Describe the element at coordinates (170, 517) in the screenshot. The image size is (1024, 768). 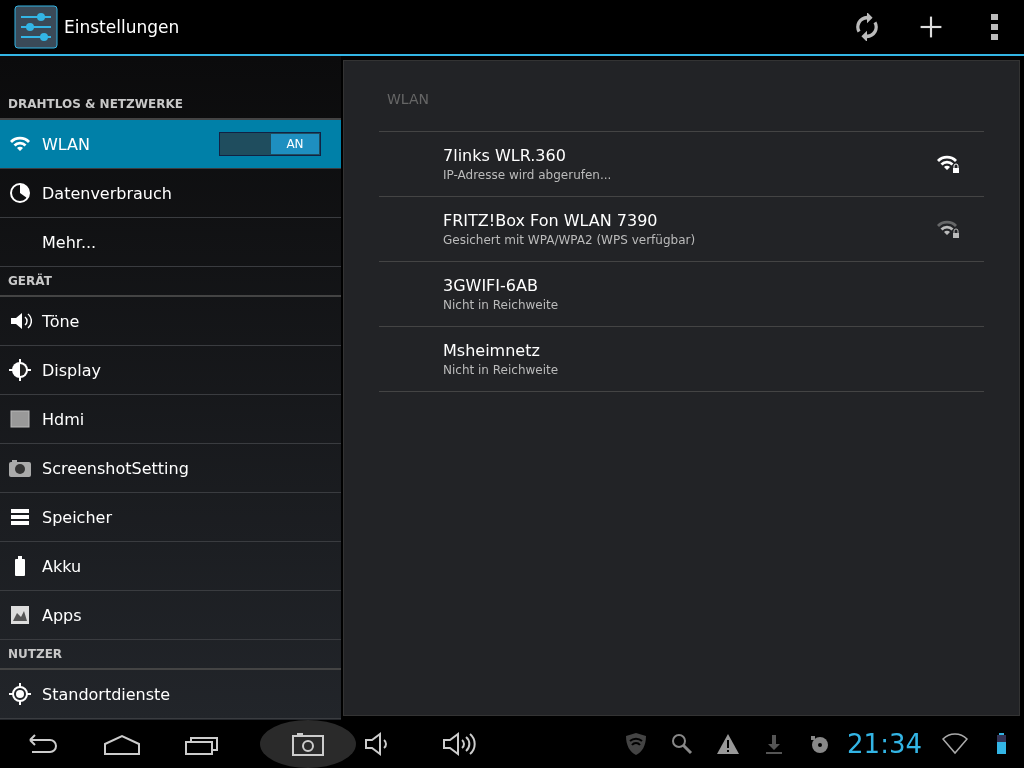
I see `settings-item: Speicher` at that location.